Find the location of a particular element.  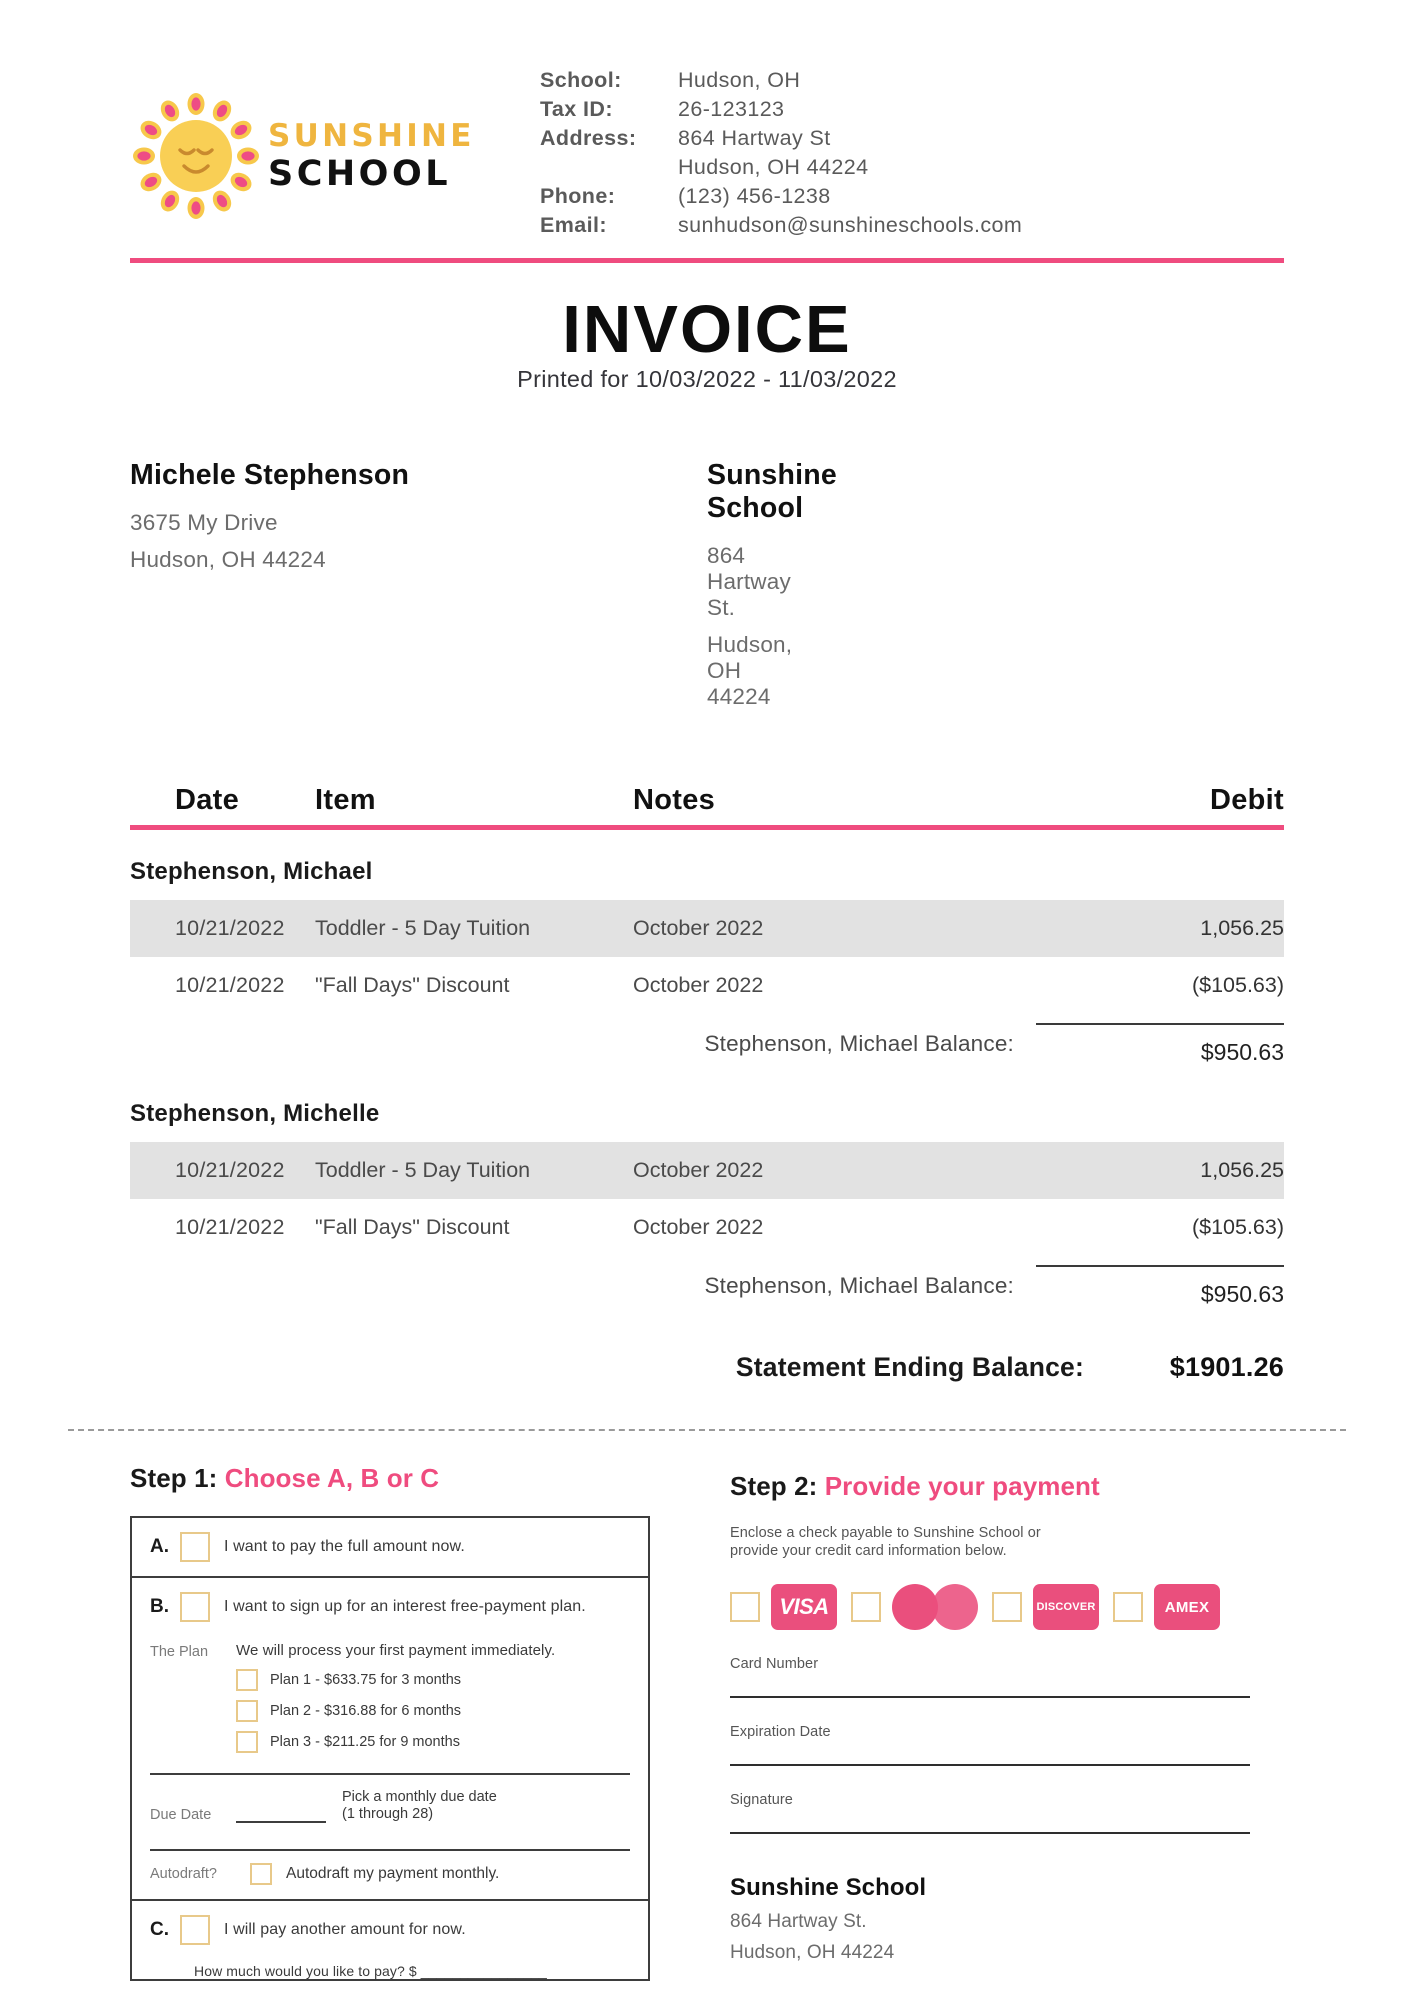

footer-school-name: Sunshine School is located at coordinates (828, 1887).